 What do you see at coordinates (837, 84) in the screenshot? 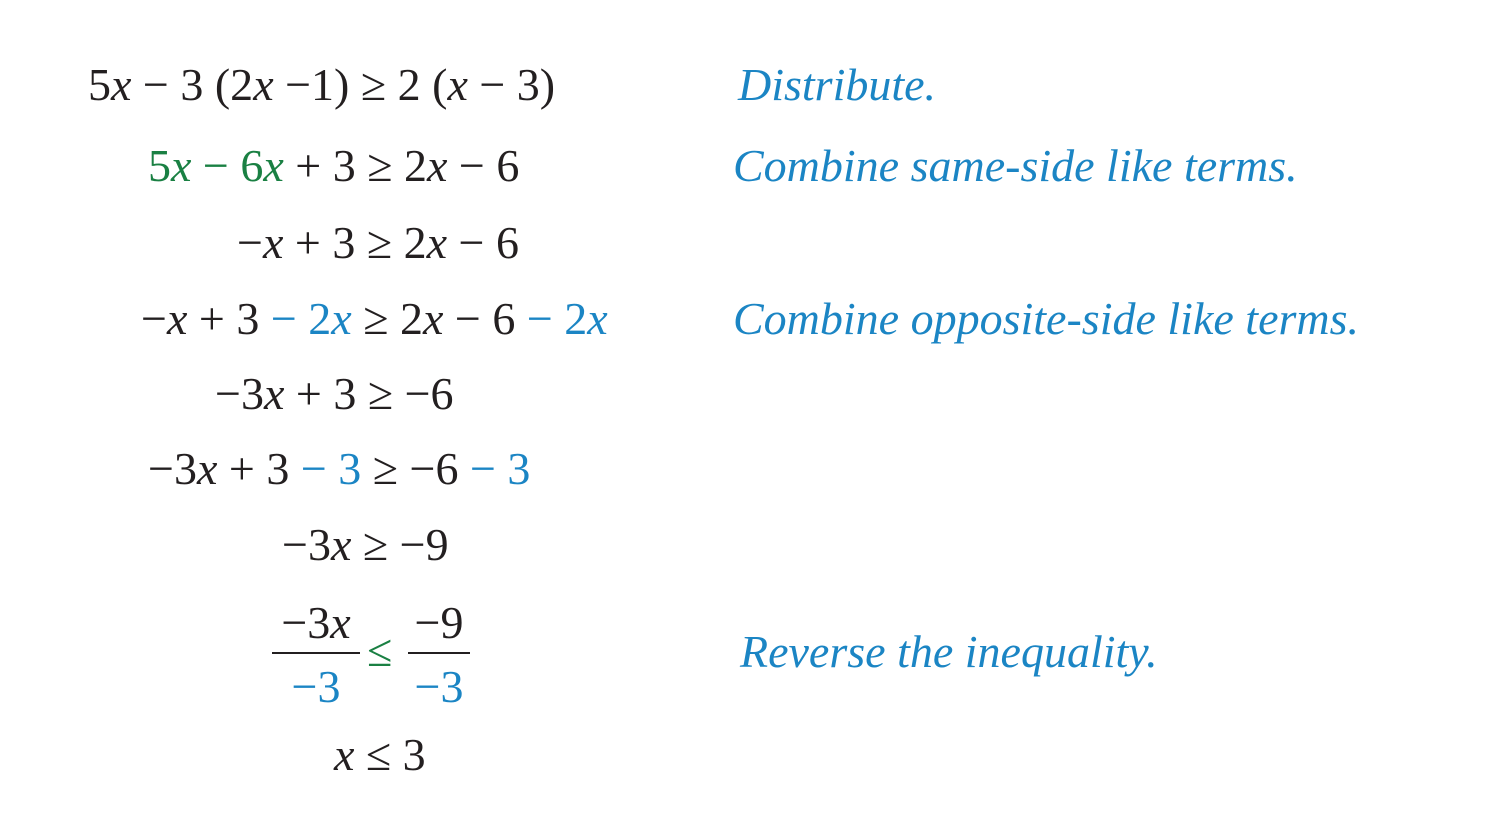
I see `note-distribute: Distribute.` at bounding box center [837, 84].